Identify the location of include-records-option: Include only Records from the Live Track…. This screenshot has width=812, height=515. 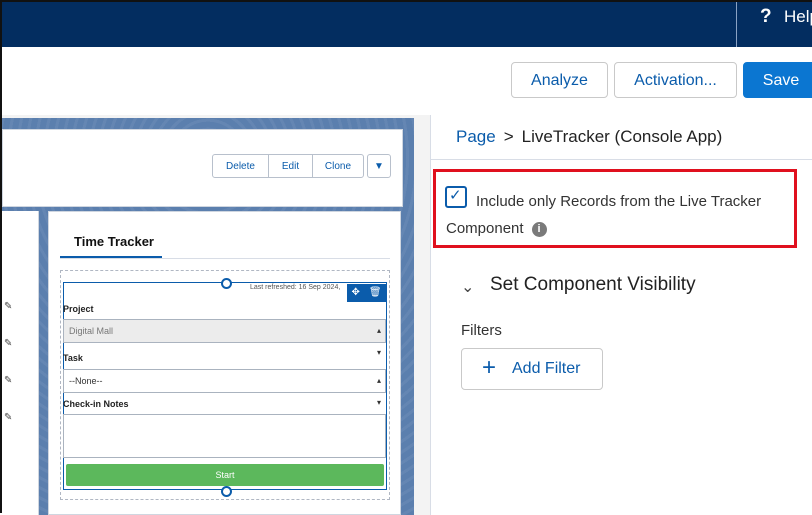
(618, 215).